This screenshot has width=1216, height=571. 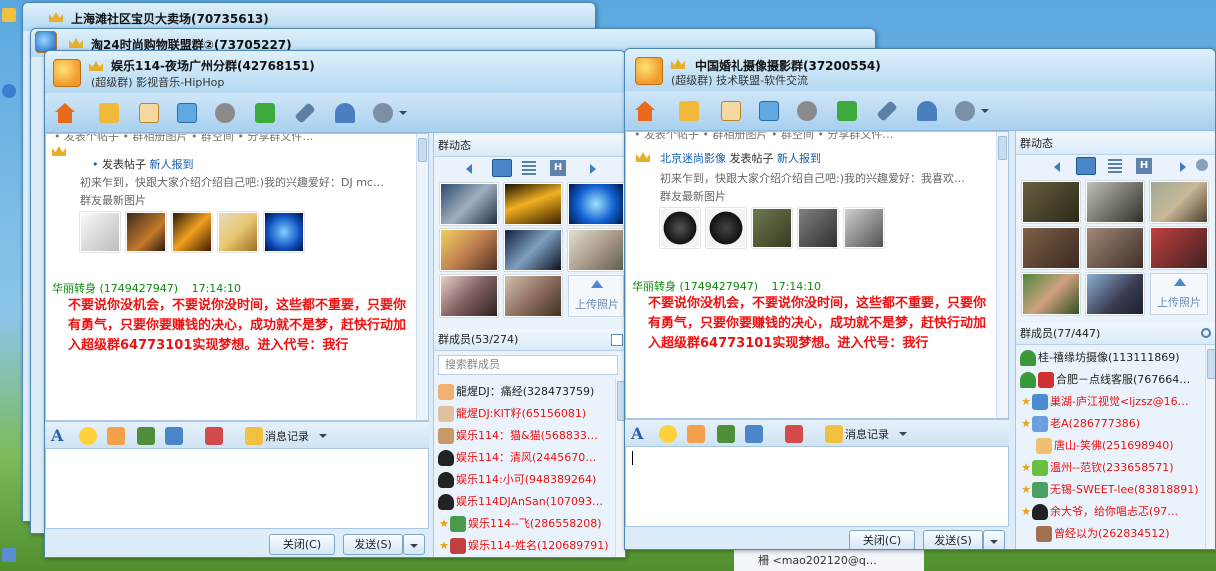 What do you see at coordinates (693, 158) in the screenshot?
I see `feed-post-user: 北京迷尚影像` at bounding box center [693, 158].